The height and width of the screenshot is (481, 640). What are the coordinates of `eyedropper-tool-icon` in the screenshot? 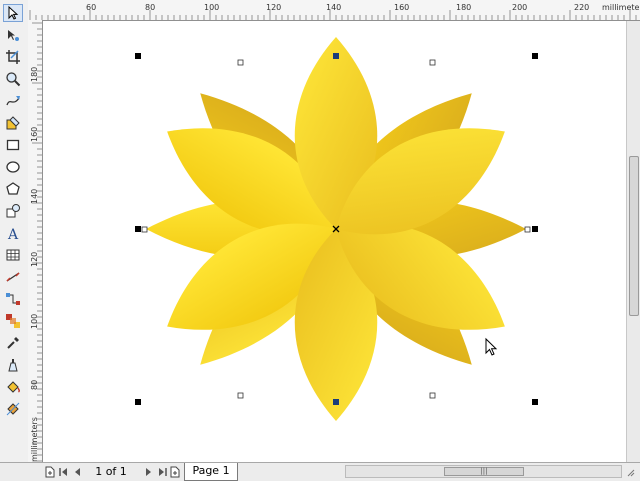 It's located at (13, 343).